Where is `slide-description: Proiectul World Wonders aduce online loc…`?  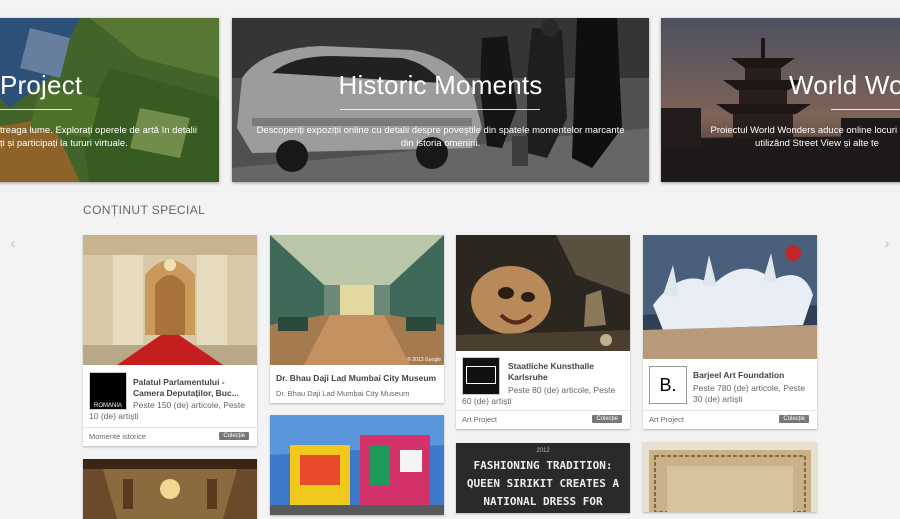
slide-description: Proiectul World Wonders aduce online loc… is located at coordinates (805, 137).